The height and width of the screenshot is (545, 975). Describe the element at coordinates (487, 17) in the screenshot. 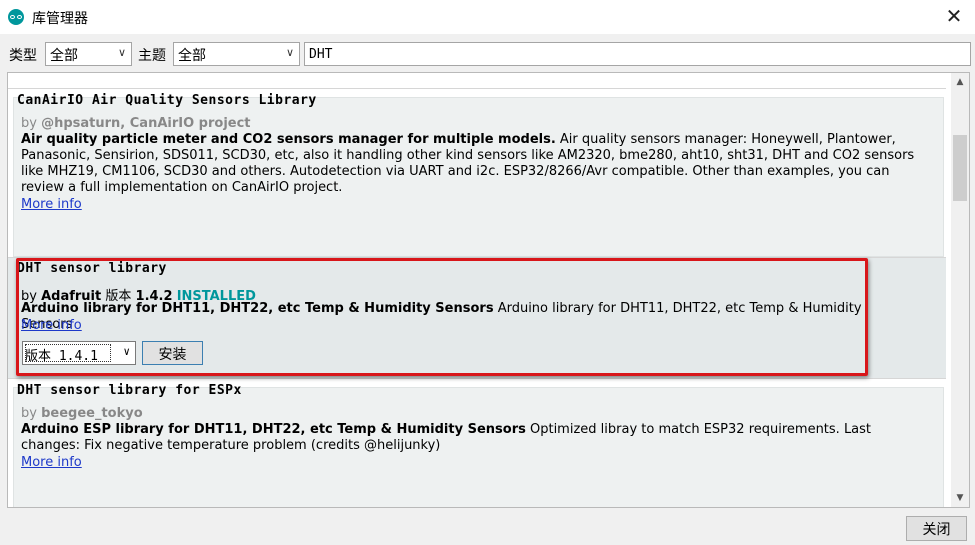

I see `title-bar: 库管理器 ✕` at that location.